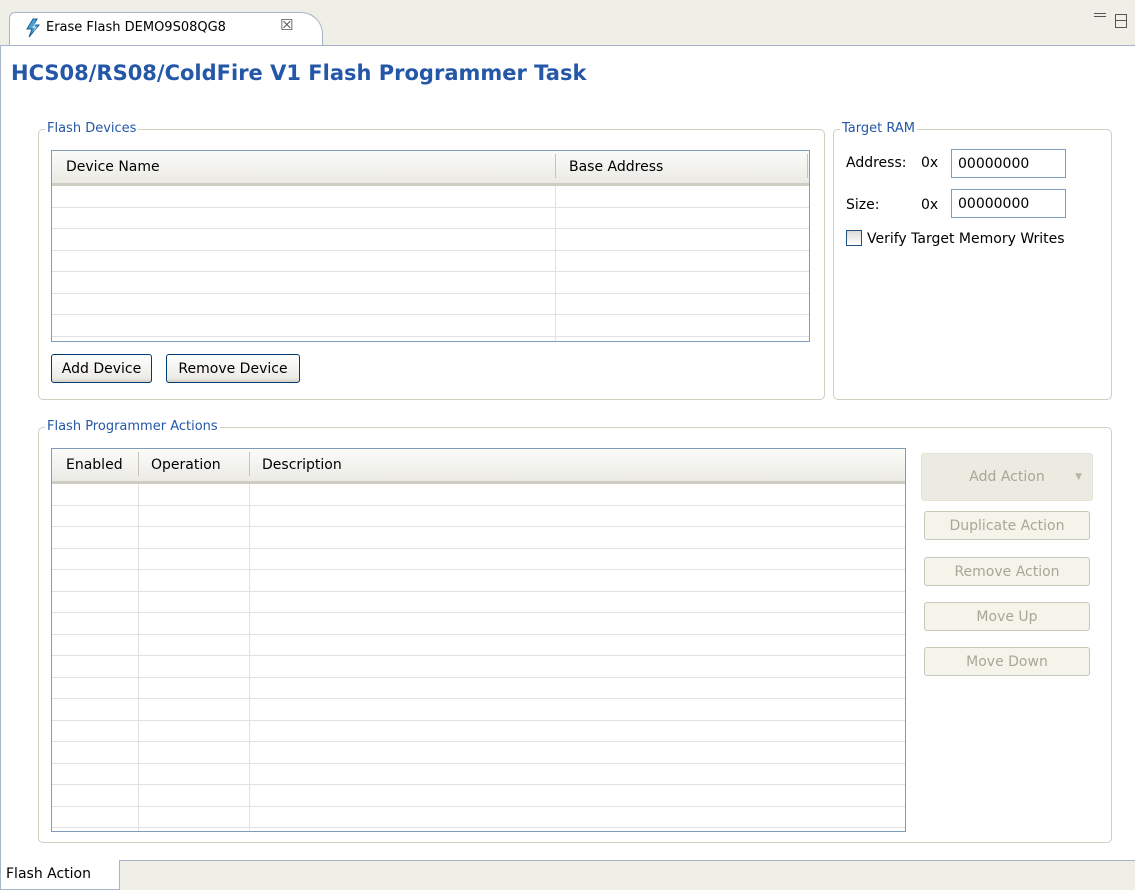 The height and width of the screenshot is (890, 1135). I want to click on editor-tab: Erase Flash DEMO9S08QG8 ☒, so click(166, 28).